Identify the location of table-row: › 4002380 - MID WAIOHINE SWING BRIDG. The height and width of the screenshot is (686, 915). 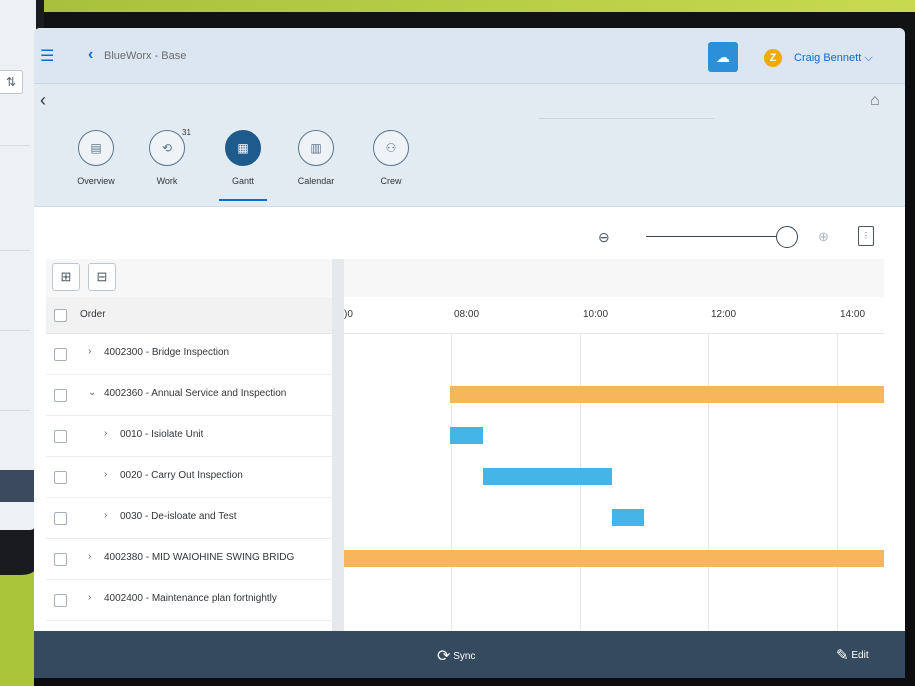
(190, 559).